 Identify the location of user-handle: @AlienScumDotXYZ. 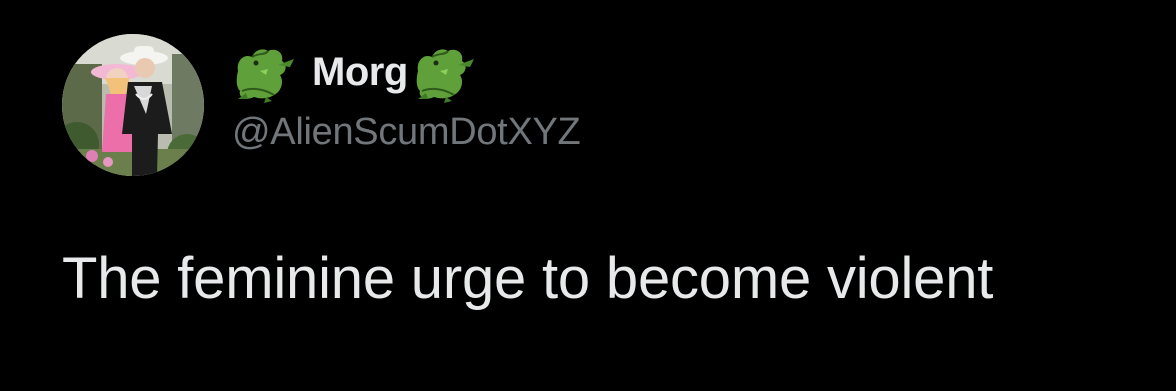
(406, 132).